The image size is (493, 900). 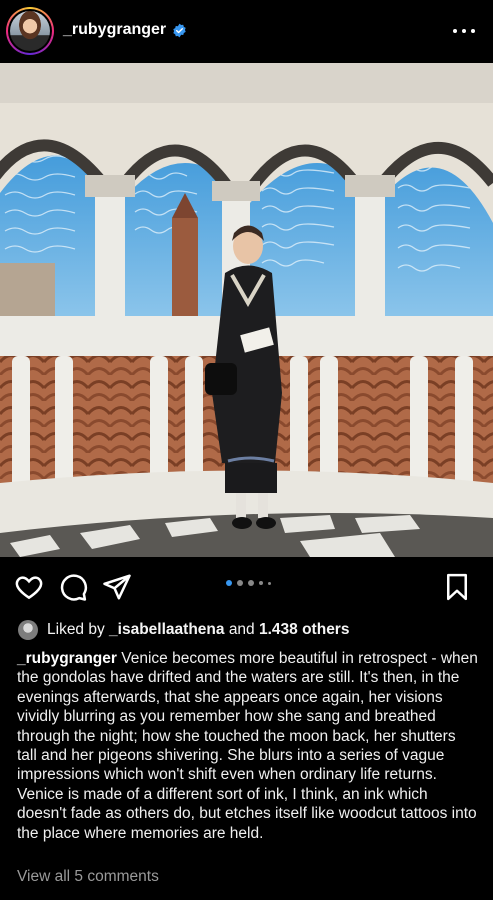 I want to click on post-header: _rubygranger, so click(x=246, y=31).